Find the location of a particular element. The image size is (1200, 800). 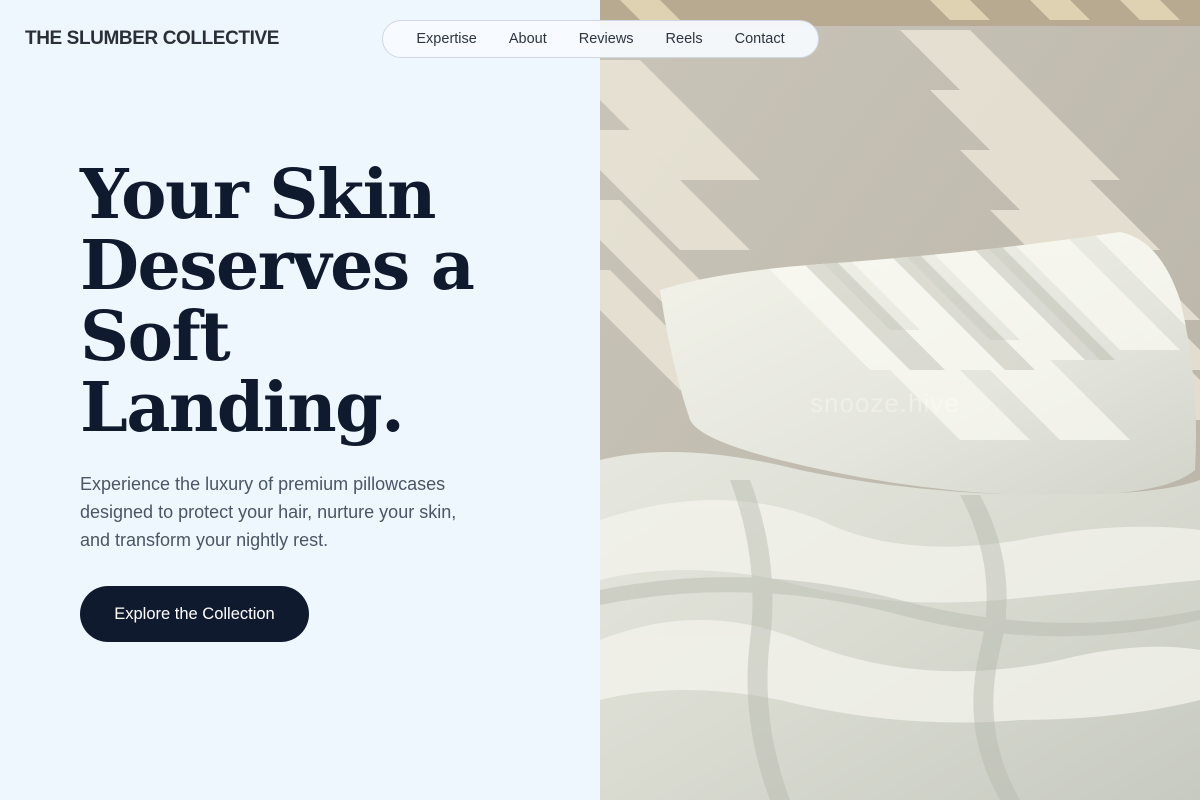

brand-logo-text: THE SLUMBER COLLECTIVE is located at coordinates (152, 39).